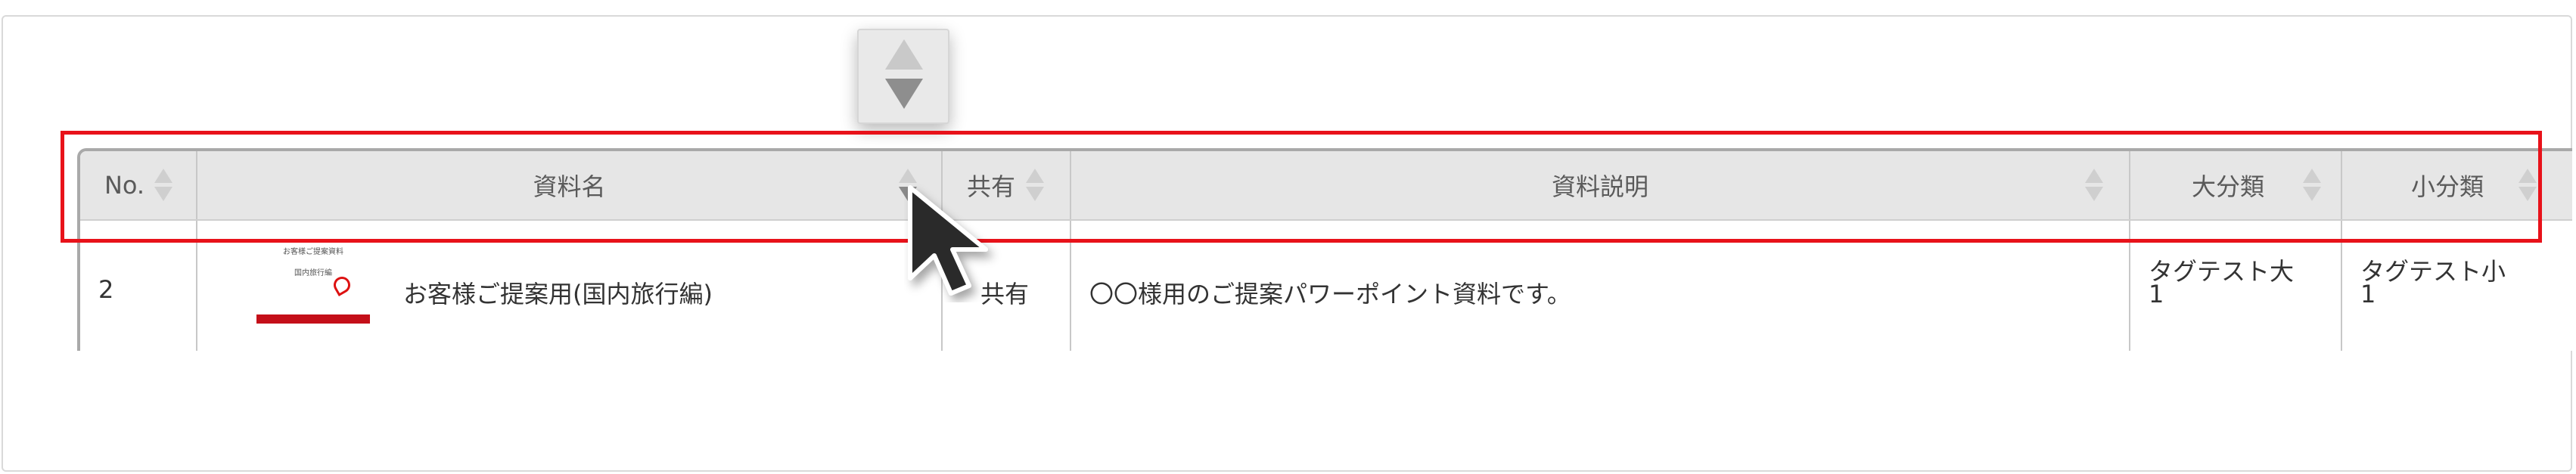 This screenshot has height=474, width=2576. Describe the element at coordinates (138, 286) in the screenshot. I see `row-no-cell: 2` at that location.